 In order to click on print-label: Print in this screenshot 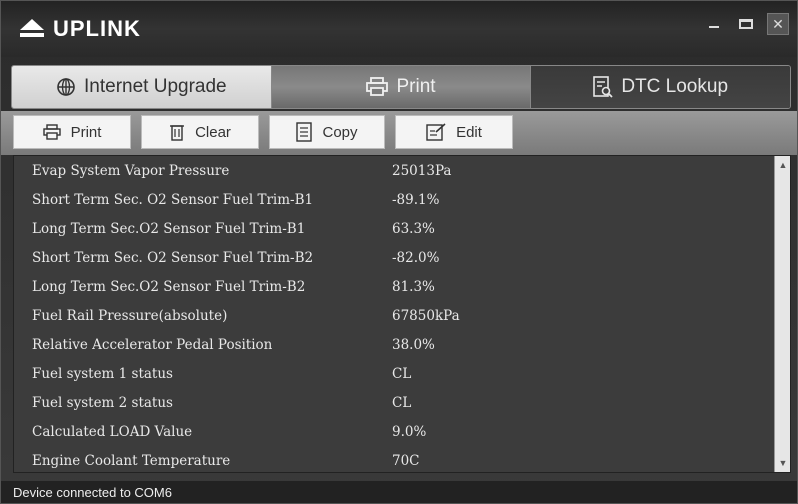, I will do `click(86, 132)`.